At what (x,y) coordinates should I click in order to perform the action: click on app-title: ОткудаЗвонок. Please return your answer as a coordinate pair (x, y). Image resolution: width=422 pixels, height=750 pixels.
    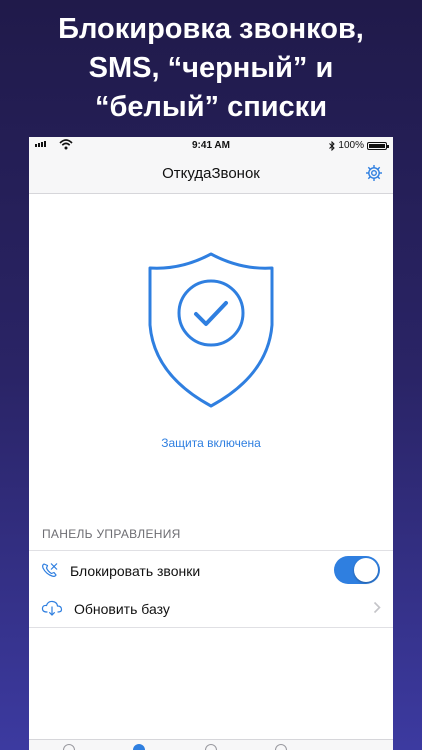
    Looking at the image, I should click on (211, 173).